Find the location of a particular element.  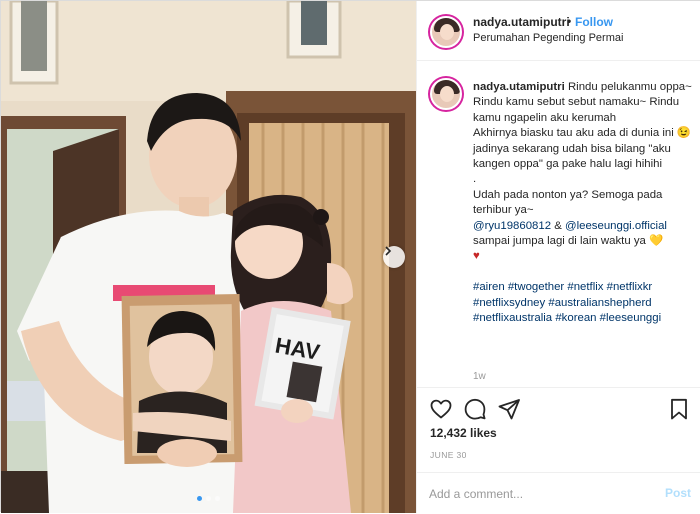

add-comment-bar: Post is located at coordinates (558, 493).